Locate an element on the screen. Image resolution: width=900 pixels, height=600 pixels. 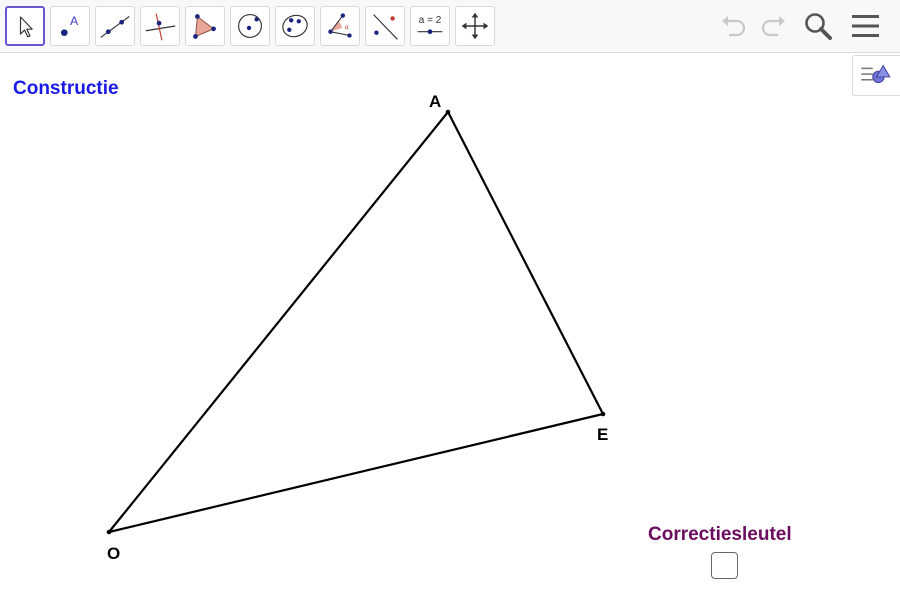
line-tool-button is located at coordinates (115, 26).